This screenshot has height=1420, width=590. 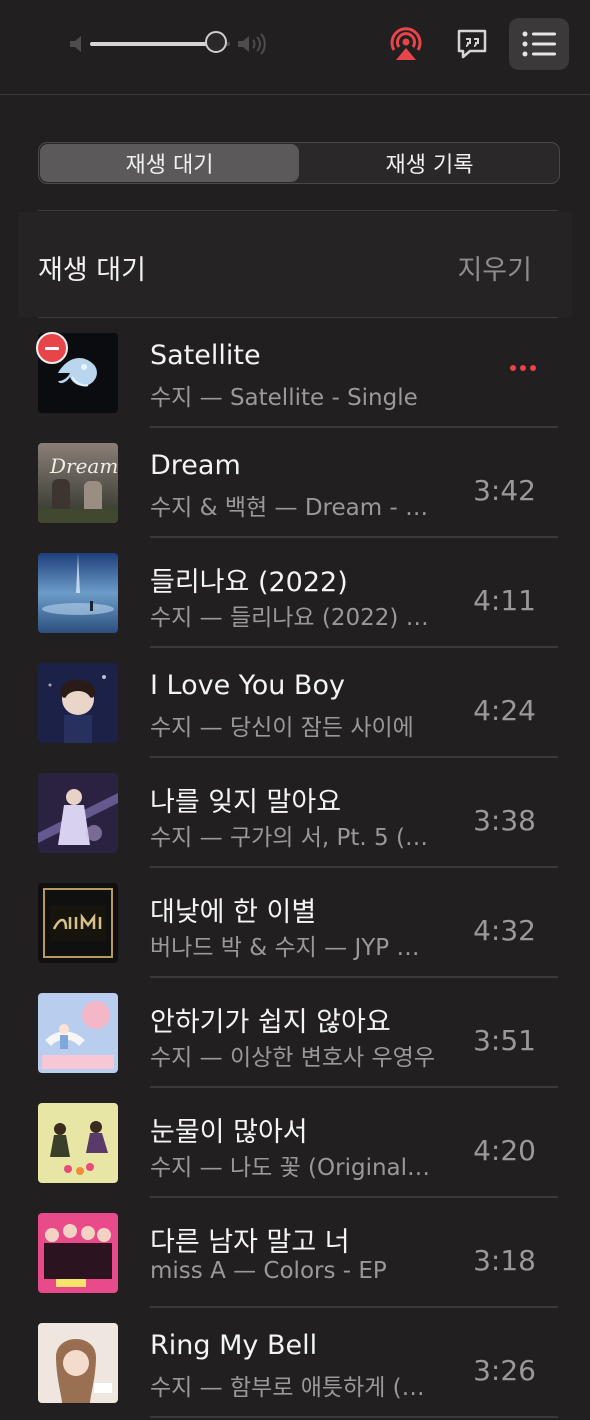 I want to click on lyrics-bubble-icon, so click(x=472, y=44).